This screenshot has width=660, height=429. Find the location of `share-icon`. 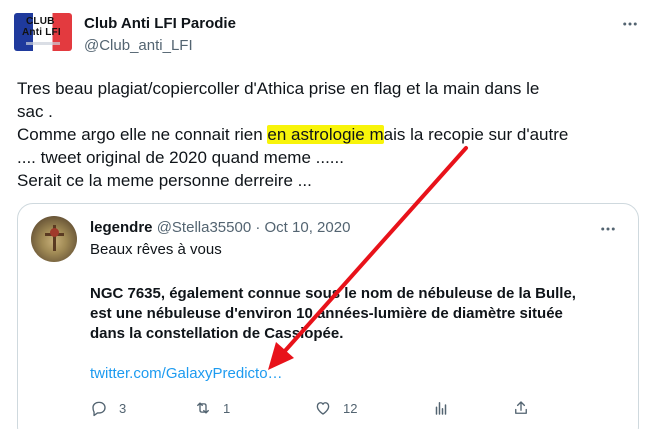

share-icon is located at coordinates (521, 407).